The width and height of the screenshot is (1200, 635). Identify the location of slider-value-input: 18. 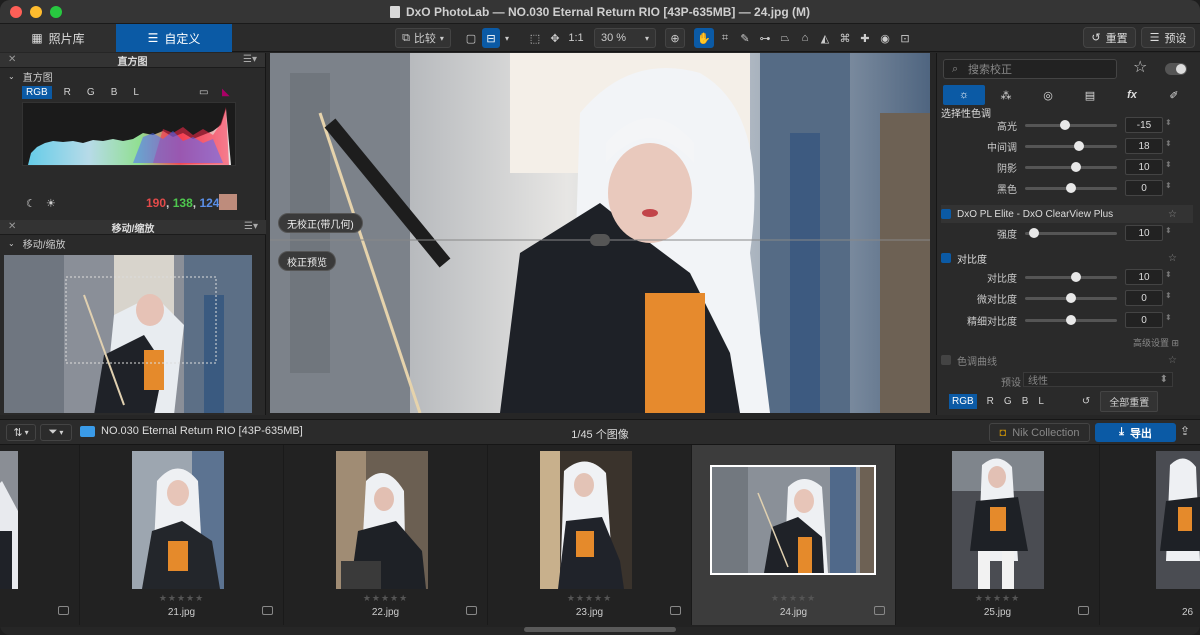
(1144, 146).